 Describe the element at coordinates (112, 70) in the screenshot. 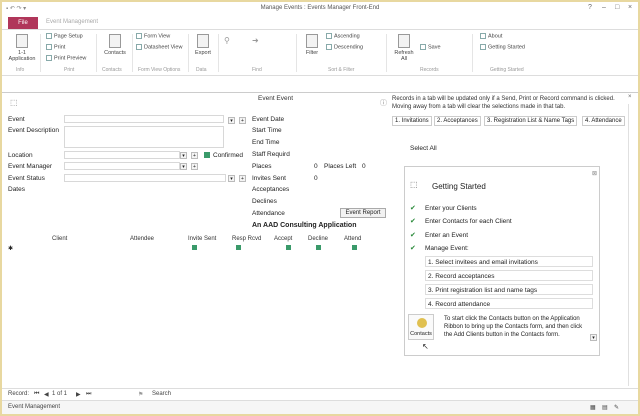

I see `ribbon-group-contacts: Contacts` at that location.